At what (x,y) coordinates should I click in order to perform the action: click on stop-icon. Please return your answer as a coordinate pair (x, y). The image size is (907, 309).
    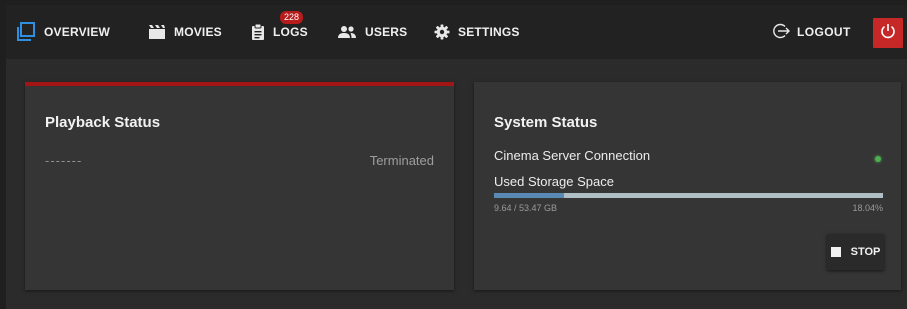
    Looking at the image, I should click on (835, 252).